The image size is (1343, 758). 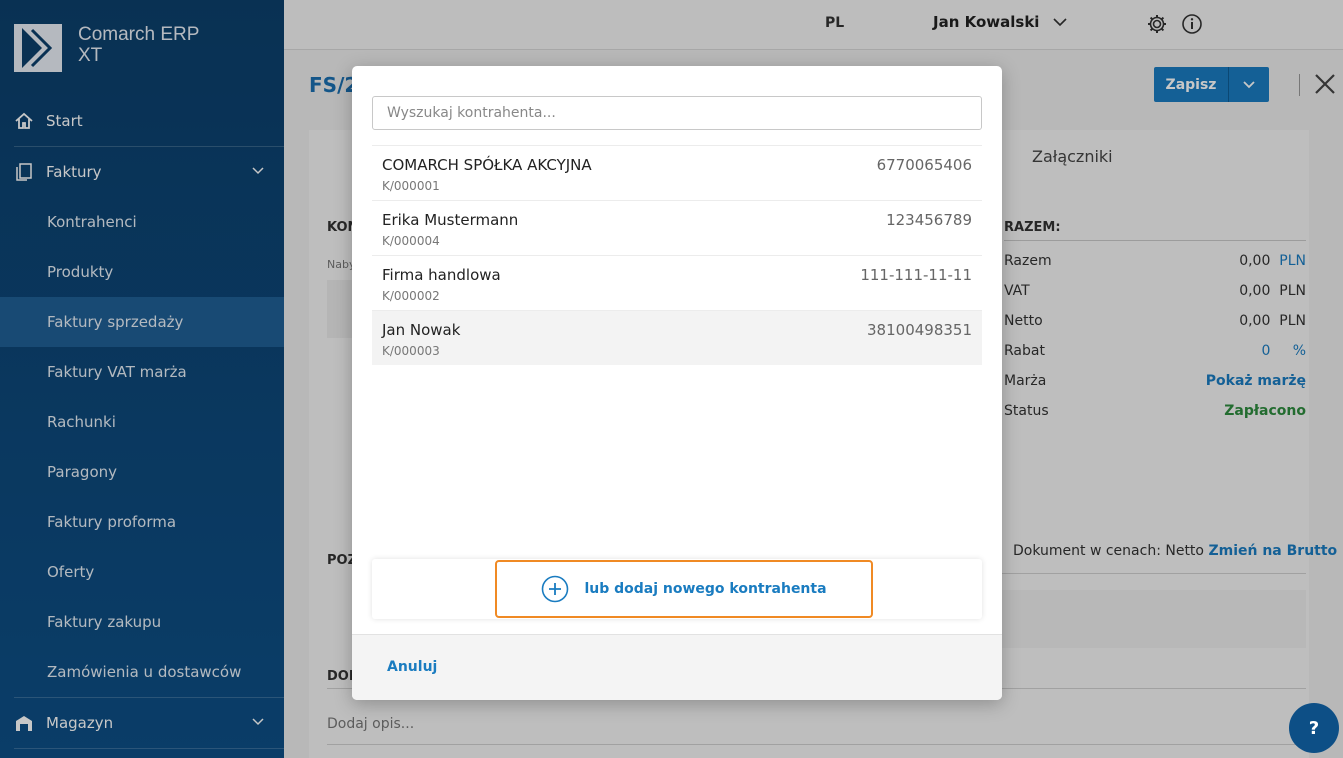 I want to click on add-new-contractor-button: lub dodaj nowego kontrahenta, so click(x=684, y=589).